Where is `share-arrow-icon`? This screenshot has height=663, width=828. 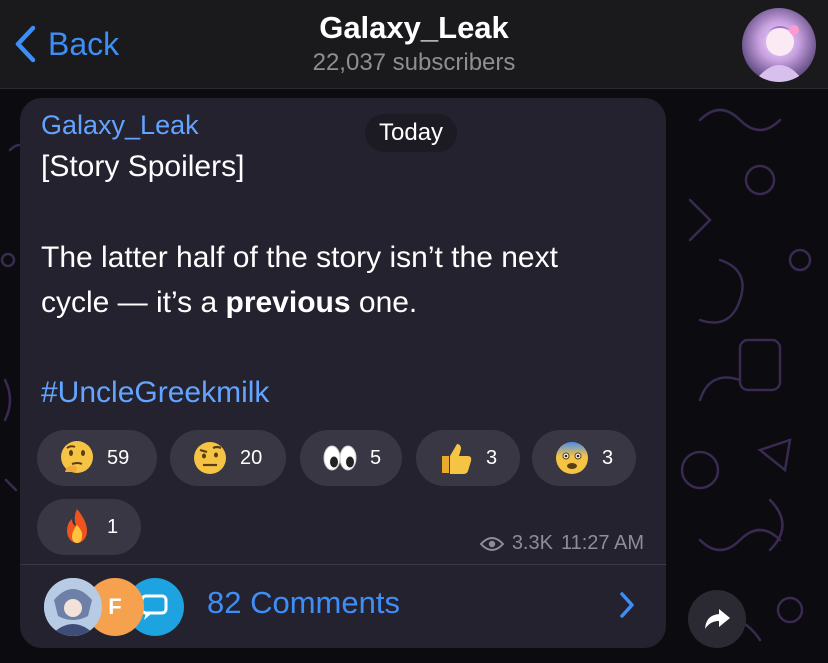 share-arrow-icon is located at coordinates (717, 619).